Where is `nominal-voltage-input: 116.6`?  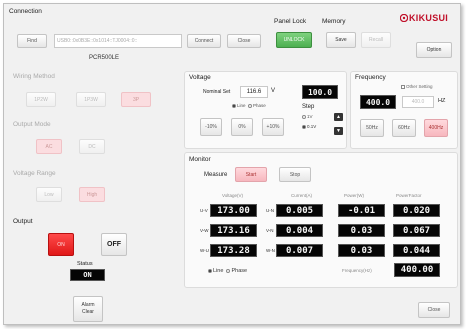
nominal-voltage-input: 116.6 is located at coordinates (254, 92).